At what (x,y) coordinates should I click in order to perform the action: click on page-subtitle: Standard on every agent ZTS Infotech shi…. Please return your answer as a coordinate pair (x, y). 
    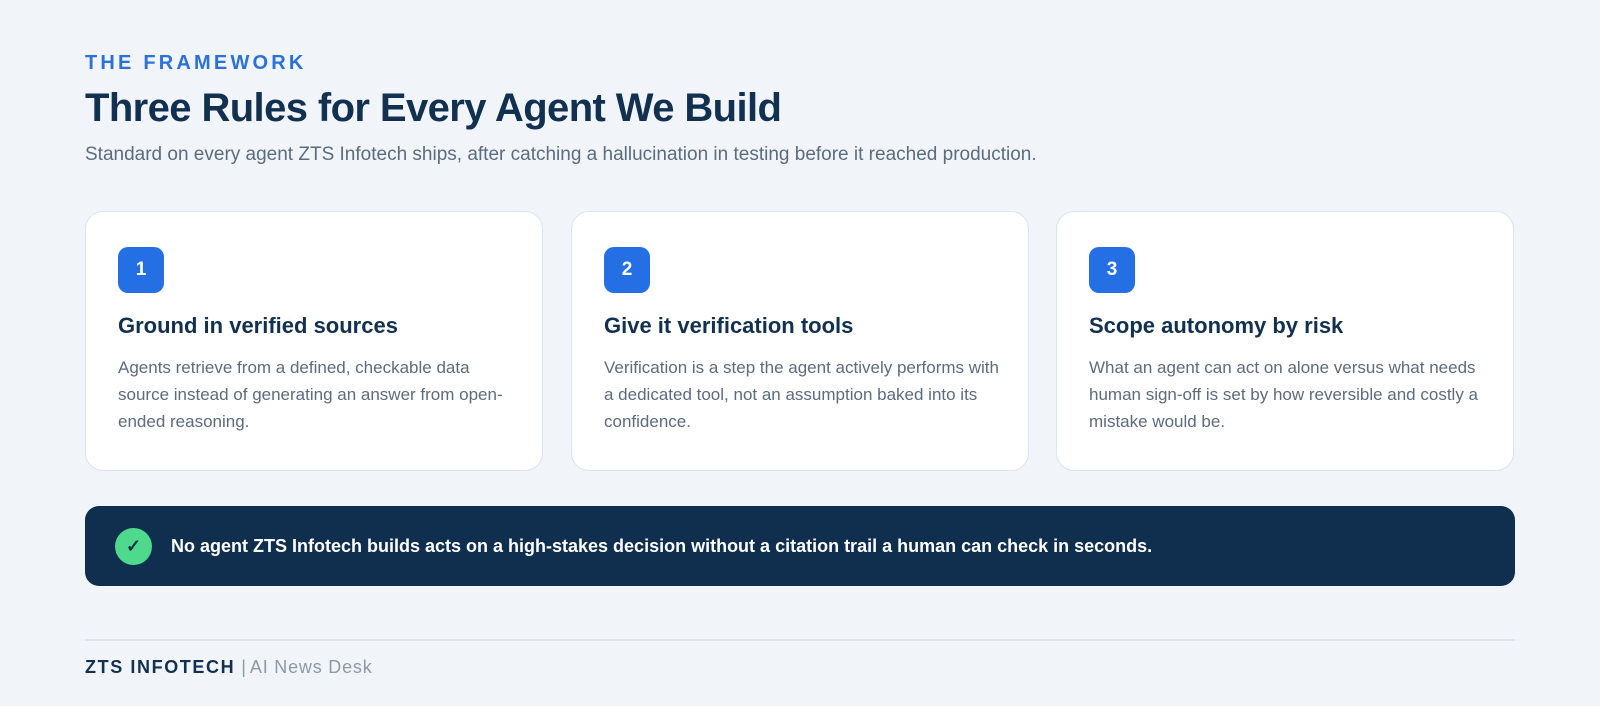
    Looking at the image, I should click on (561, 154).